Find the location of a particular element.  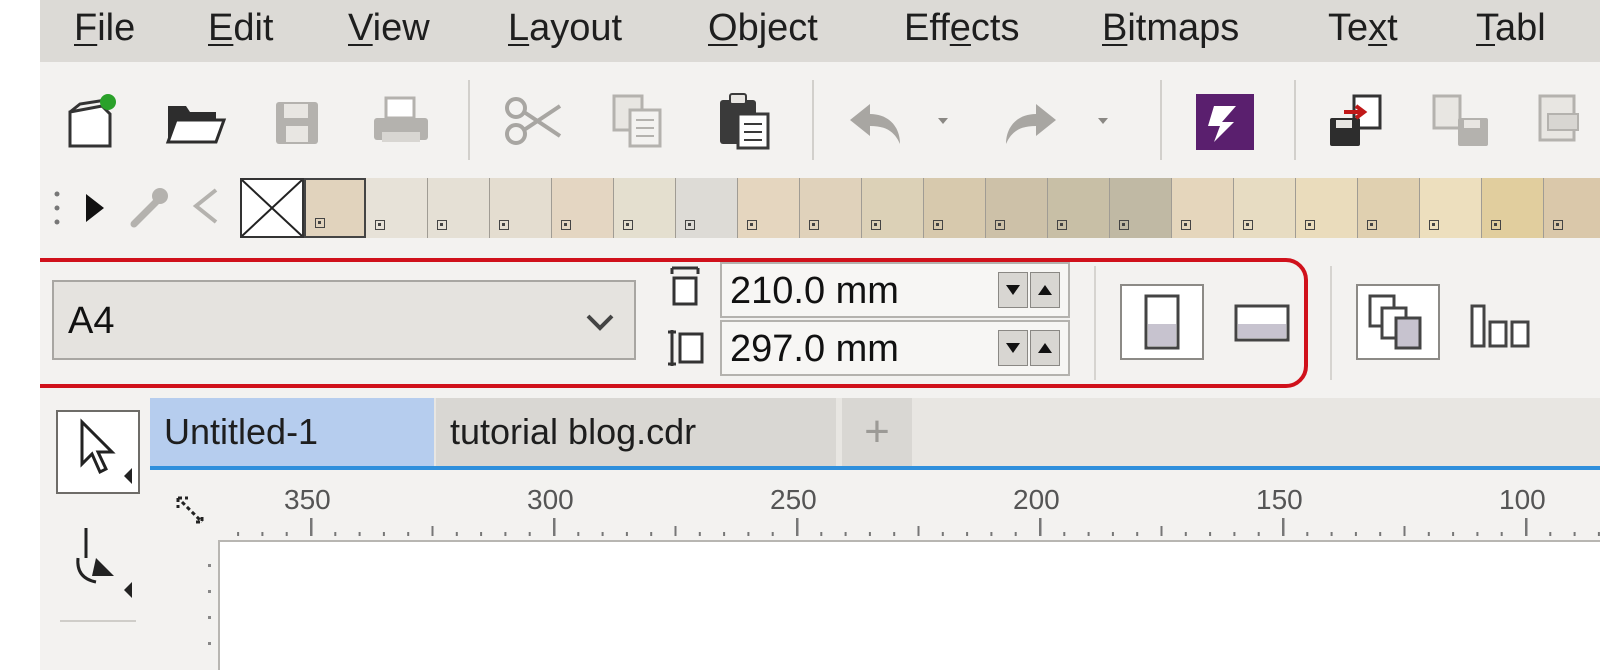

print-icon is located at coordinates (401, 121).